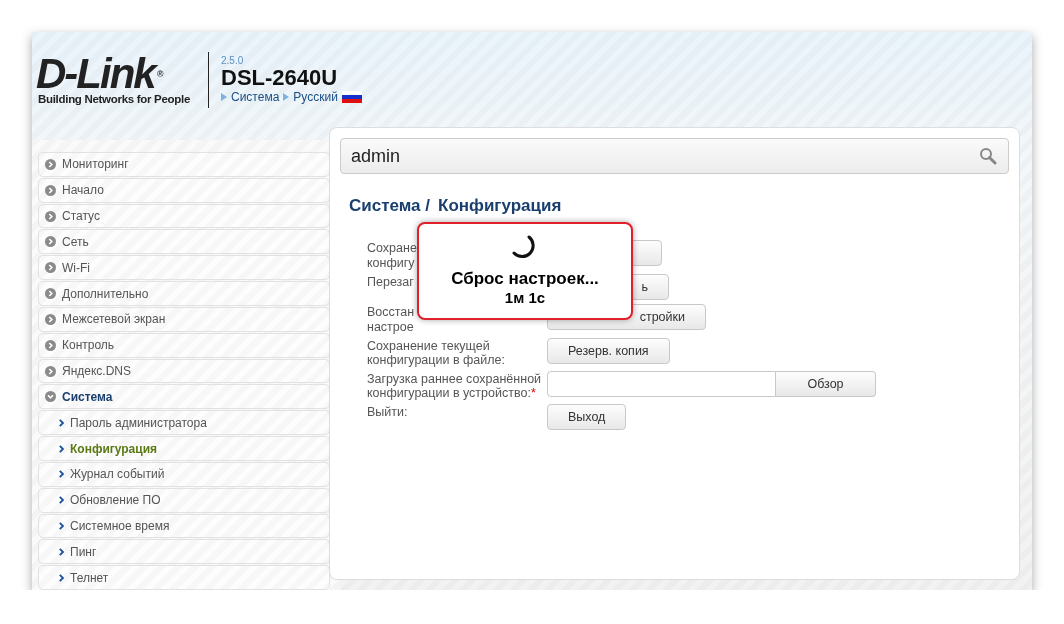  What do you see at coordinates (184, 474) in the screenshot?
I see `submenu-item: Журнал событий` at bounding box center [184, 474].